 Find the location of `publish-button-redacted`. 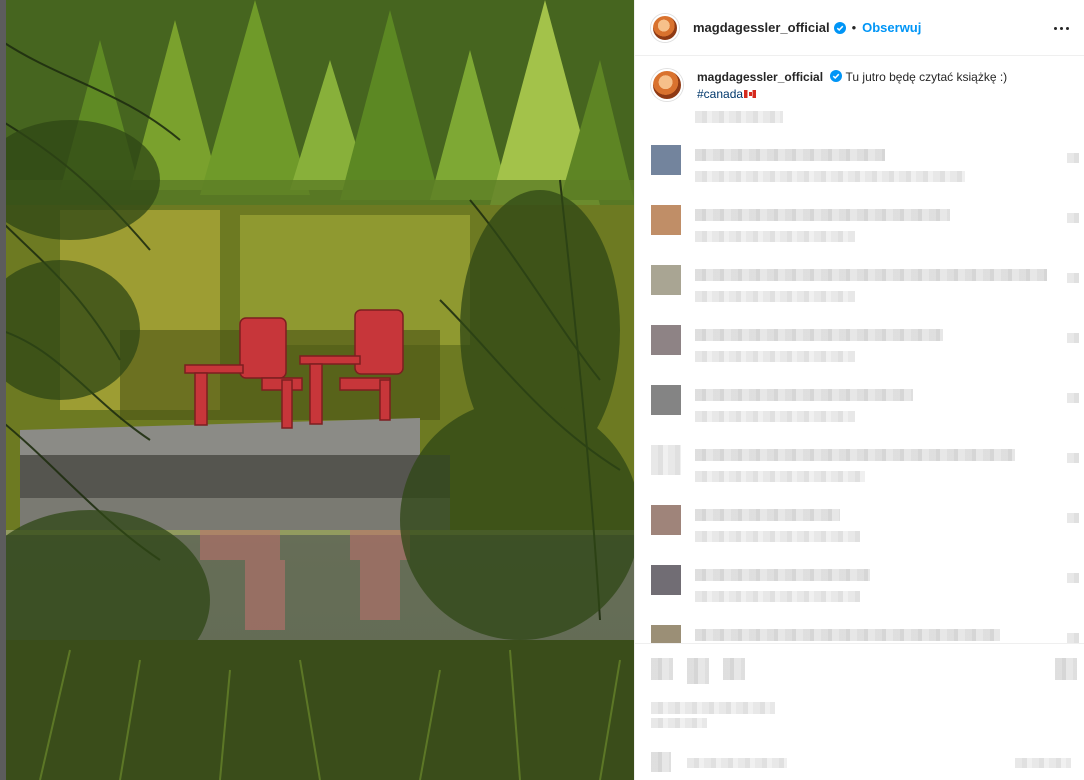

publish-button-redacted is located at coordinates (1043, 763).